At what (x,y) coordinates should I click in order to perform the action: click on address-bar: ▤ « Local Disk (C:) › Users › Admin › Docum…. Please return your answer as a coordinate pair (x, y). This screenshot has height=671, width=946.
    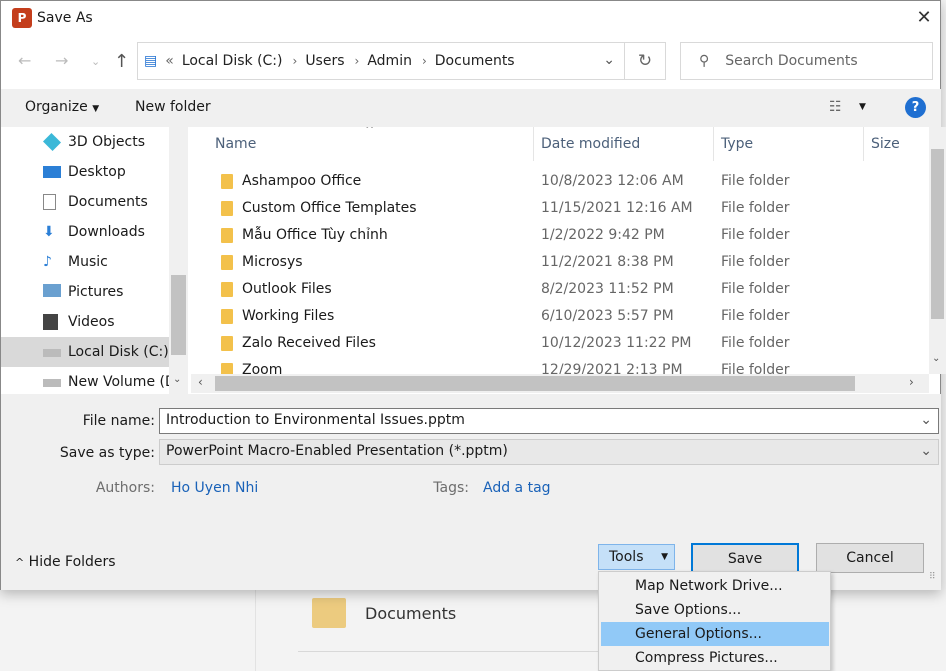
    Looking at the image, I should click on (401, 61).